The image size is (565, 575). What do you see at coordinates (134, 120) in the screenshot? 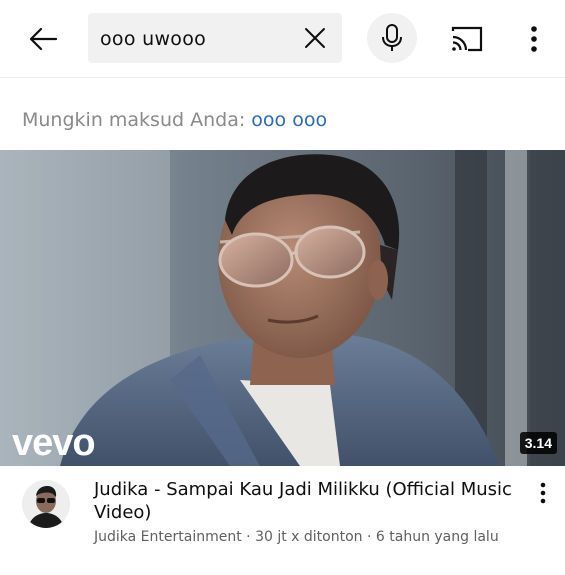
I see `did-you-mean-label: Mungkin maksud Anda:` at bounding box center [134, 120].